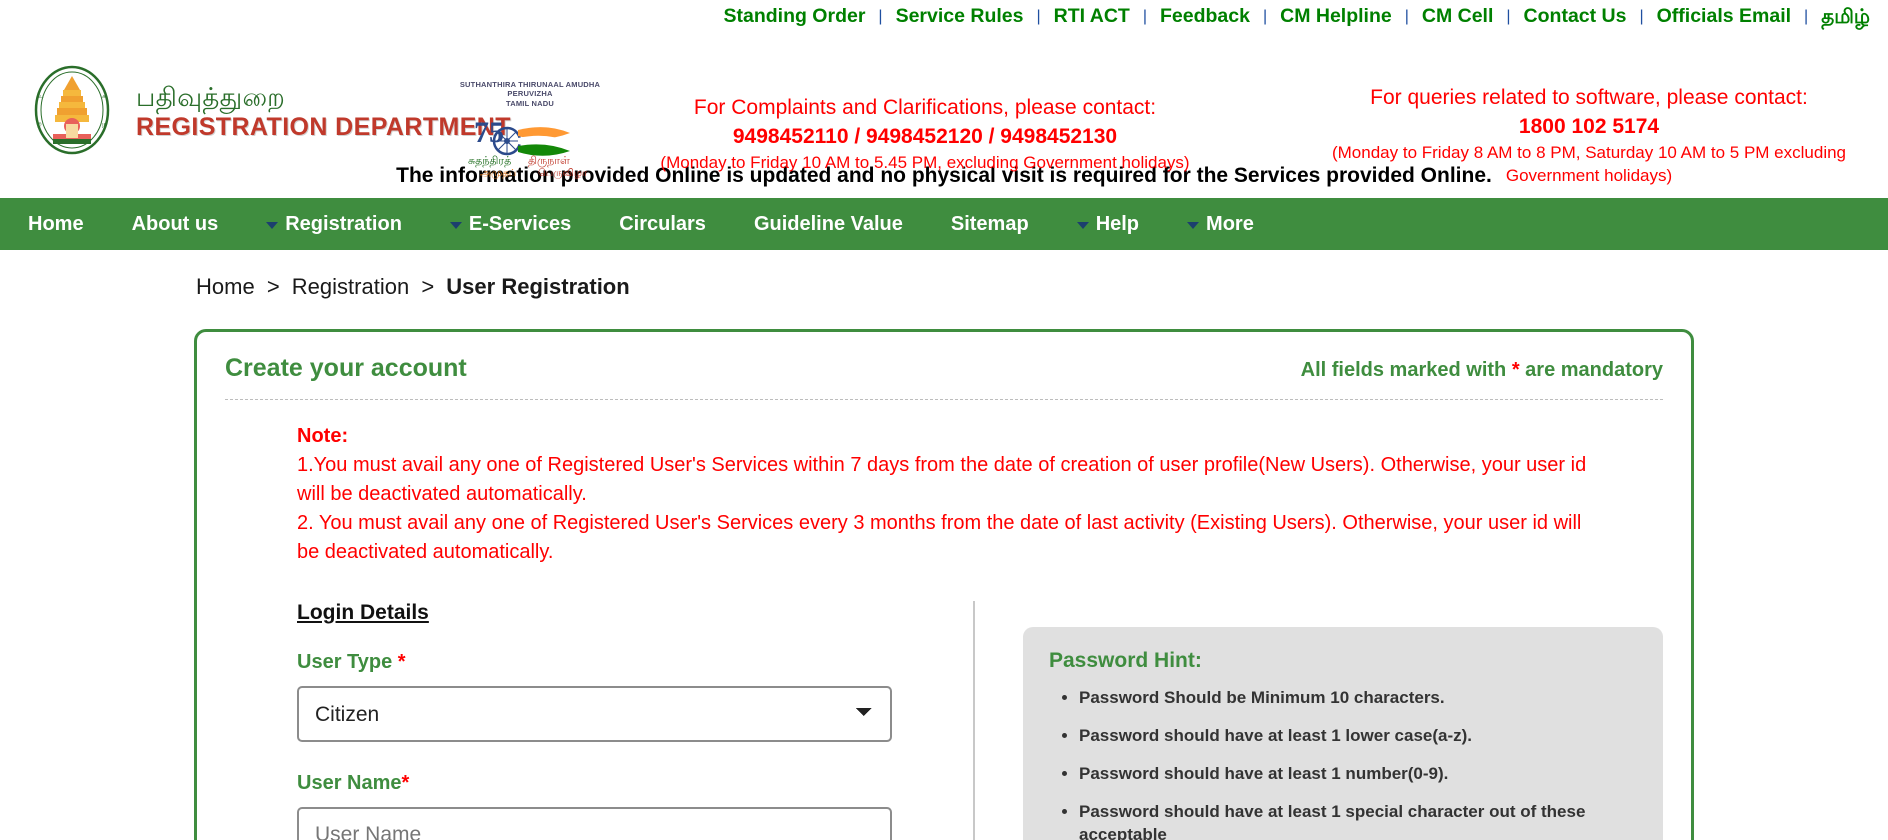 The width and height of the screenshot is (1888, 840). What do you see at coordinates (1205, 17) in the screenshot?
I see `top-link-feedback: Feedback` at bounding box center [1205, 17].